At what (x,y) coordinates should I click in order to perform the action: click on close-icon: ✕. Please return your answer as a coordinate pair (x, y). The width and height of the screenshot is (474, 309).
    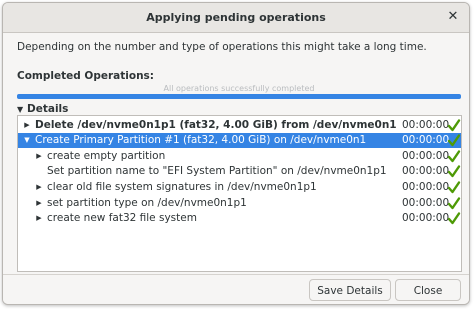
    Looking at the image, I should click on (453, 17).